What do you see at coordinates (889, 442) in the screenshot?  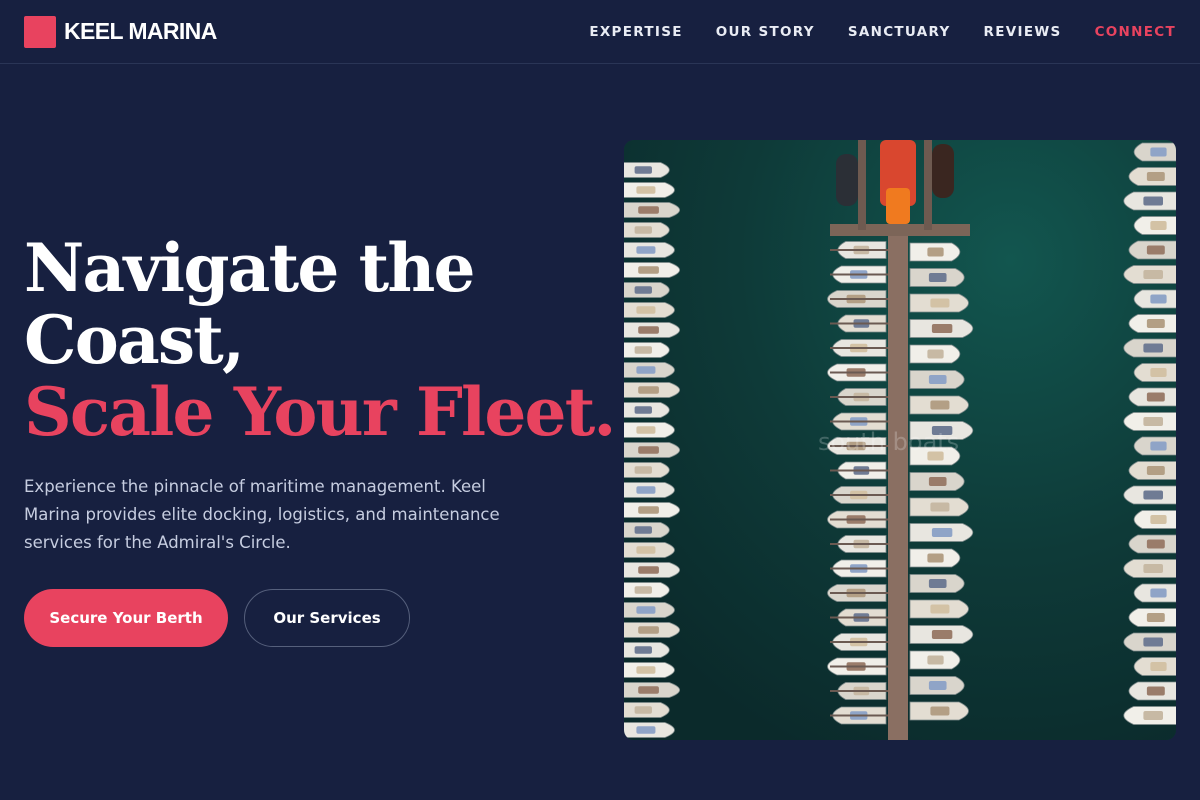 I see `image-watermark: south boats` at bounding box center [889, 442].